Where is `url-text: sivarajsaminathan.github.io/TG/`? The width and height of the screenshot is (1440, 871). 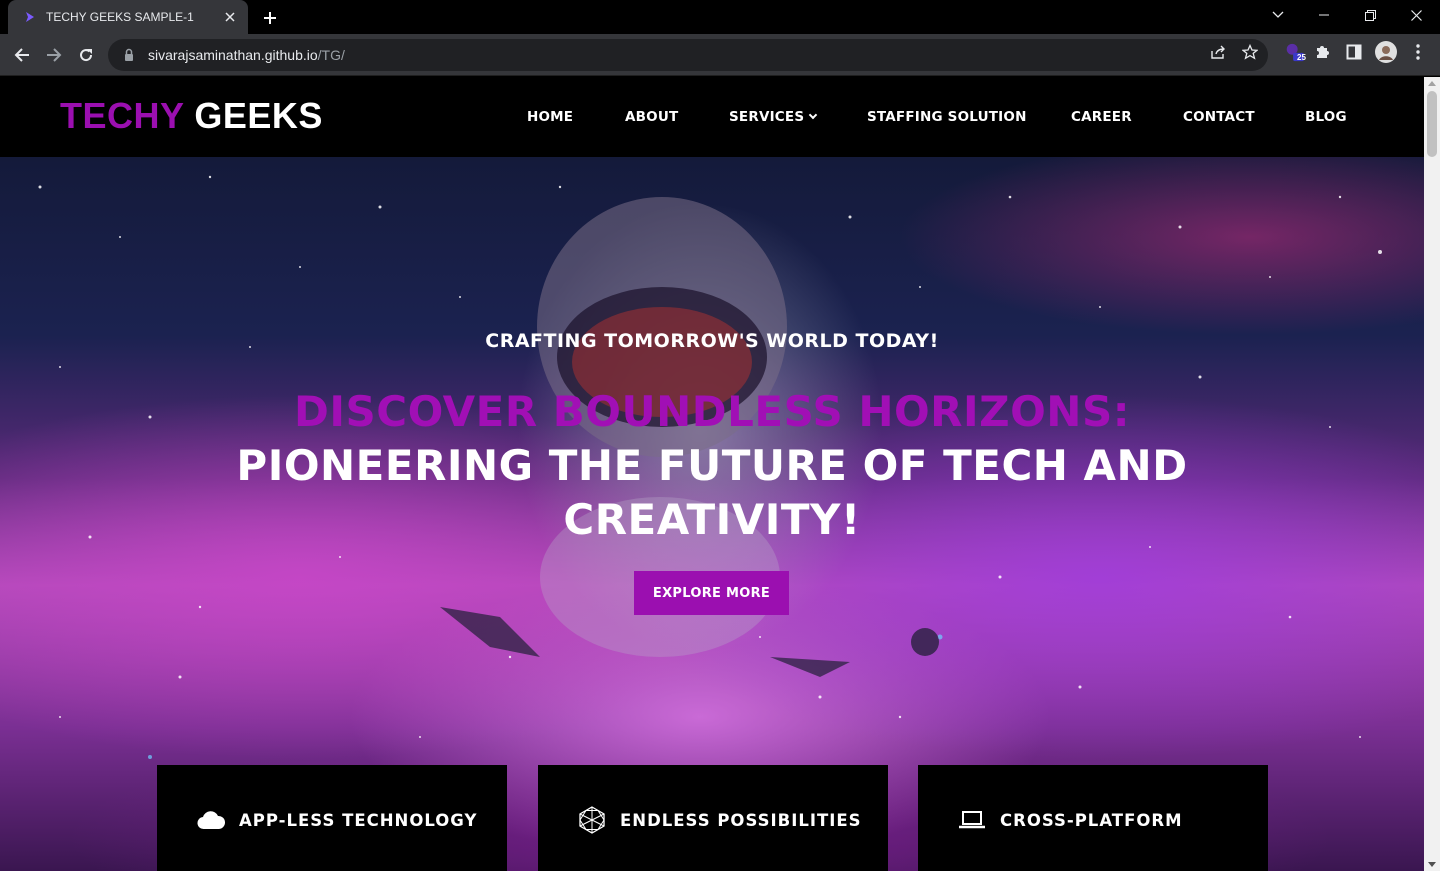 url-text: sivarajsaminathan.github.io/TG/ is located at coordinates (246, 55).